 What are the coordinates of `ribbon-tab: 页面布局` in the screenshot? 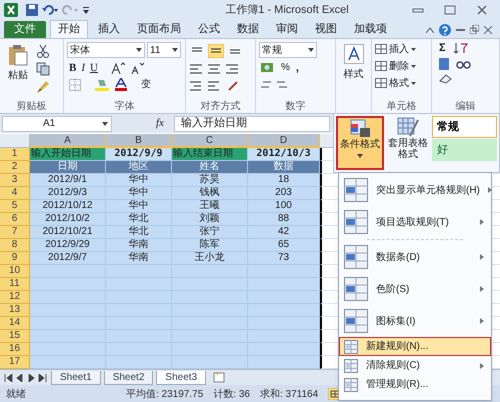 It's located at (159, 29).